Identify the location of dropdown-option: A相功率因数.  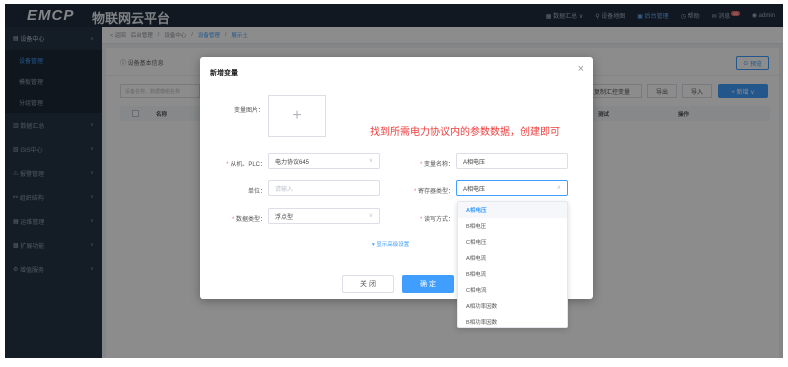
(512, 306).